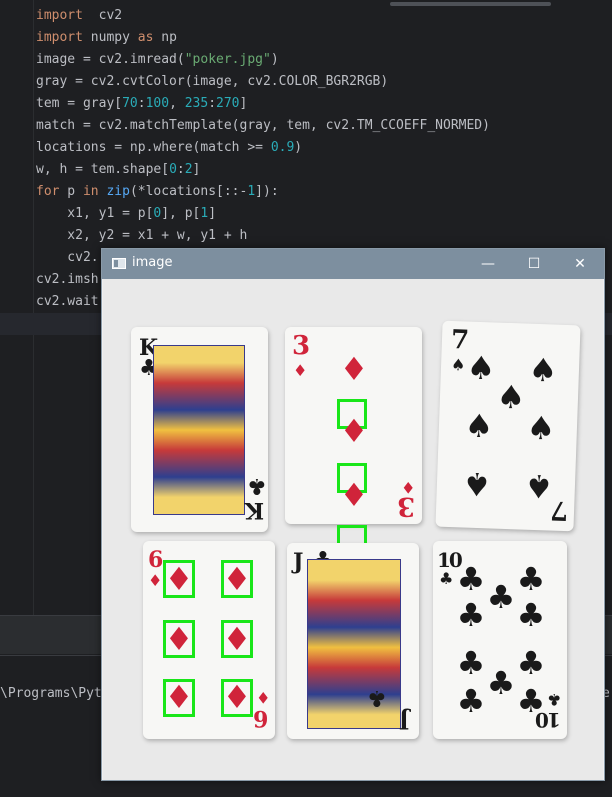  What do you see at coordinates (130, 103) in the screenshot?
I see `code-token: 70` at bounding box center [130, 103].